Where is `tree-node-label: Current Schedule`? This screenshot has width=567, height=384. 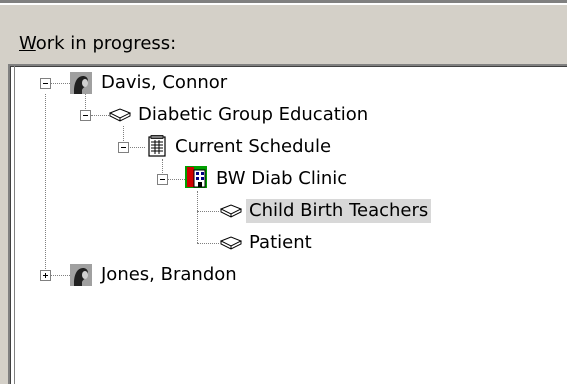 tree-node-label: Current Schedule is located at coordinates (253, 147).